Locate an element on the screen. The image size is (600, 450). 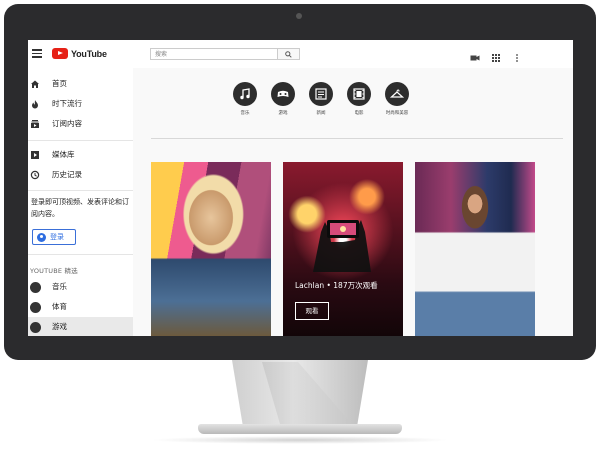
category-music: 音乐 is located at coordinates (245, 99).